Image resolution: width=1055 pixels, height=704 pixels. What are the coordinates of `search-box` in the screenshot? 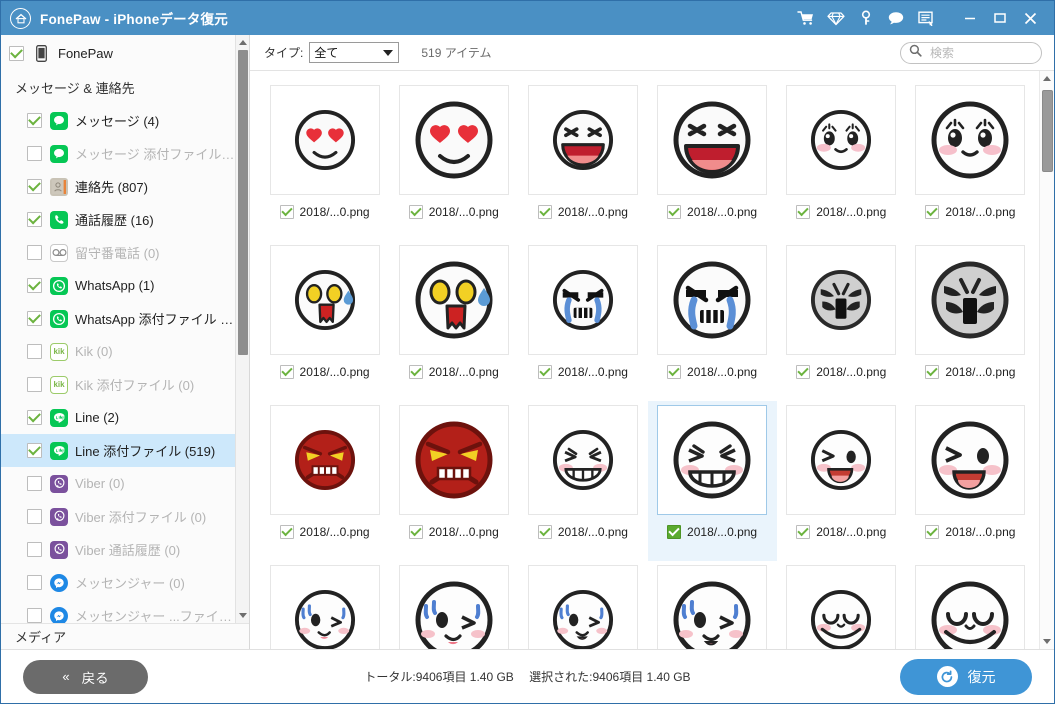 It's located at (971, 52).